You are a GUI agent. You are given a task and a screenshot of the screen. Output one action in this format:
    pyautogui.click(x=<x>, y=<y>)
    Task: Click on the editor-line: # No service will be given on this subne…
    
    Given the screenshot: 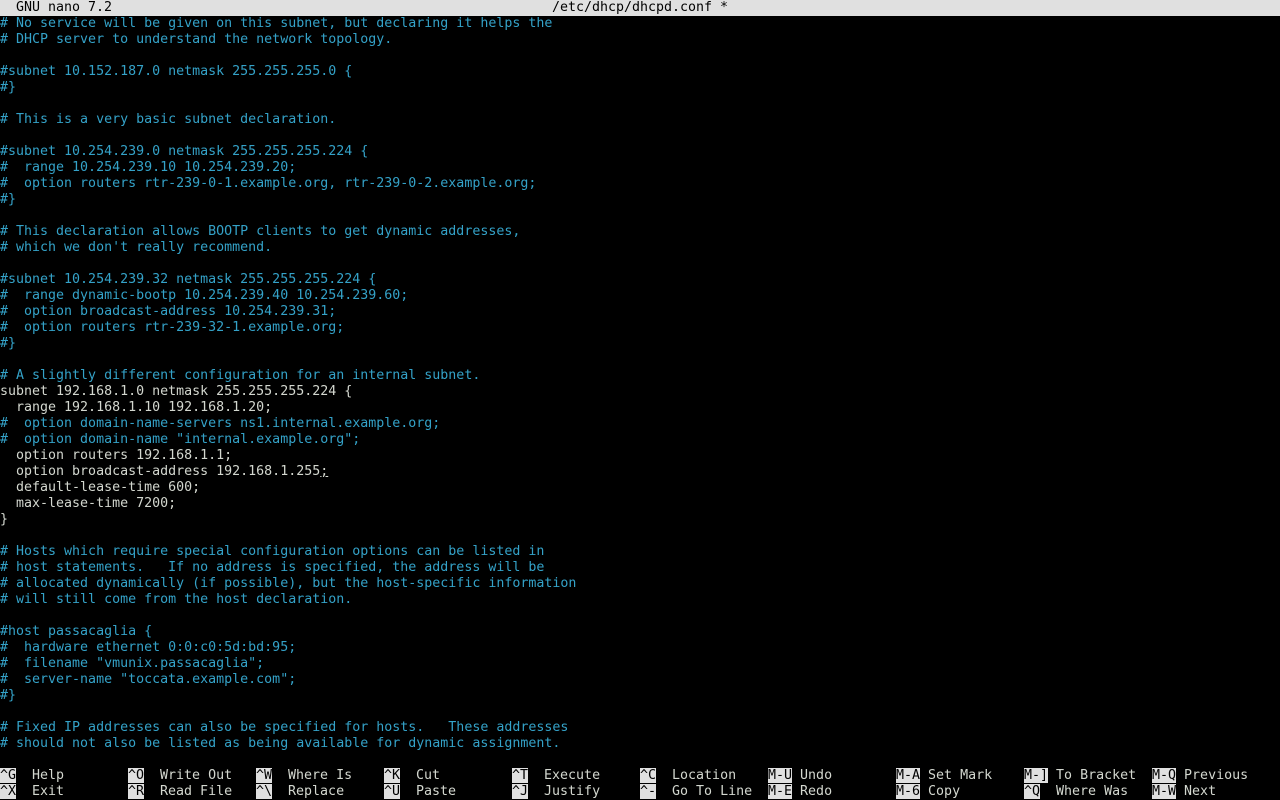 What is the action you would take?
    pyautogui.click(x=640, y=24)
    